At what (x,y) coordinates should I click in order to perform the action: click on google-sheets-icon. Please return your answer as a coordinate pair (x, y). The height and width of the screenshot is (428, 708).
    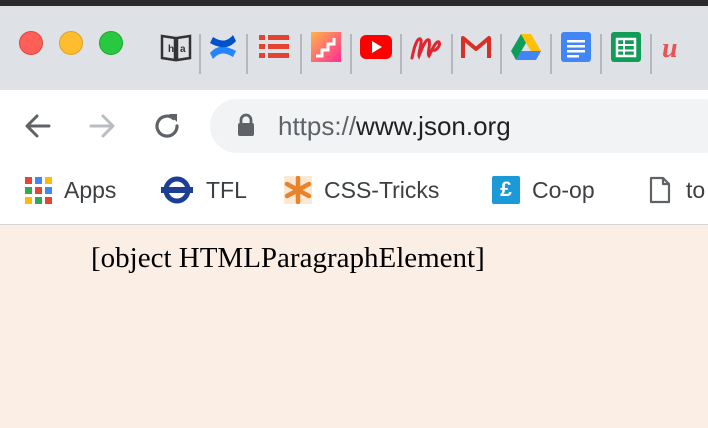
    Looking at the image, I should click on (626, 47).